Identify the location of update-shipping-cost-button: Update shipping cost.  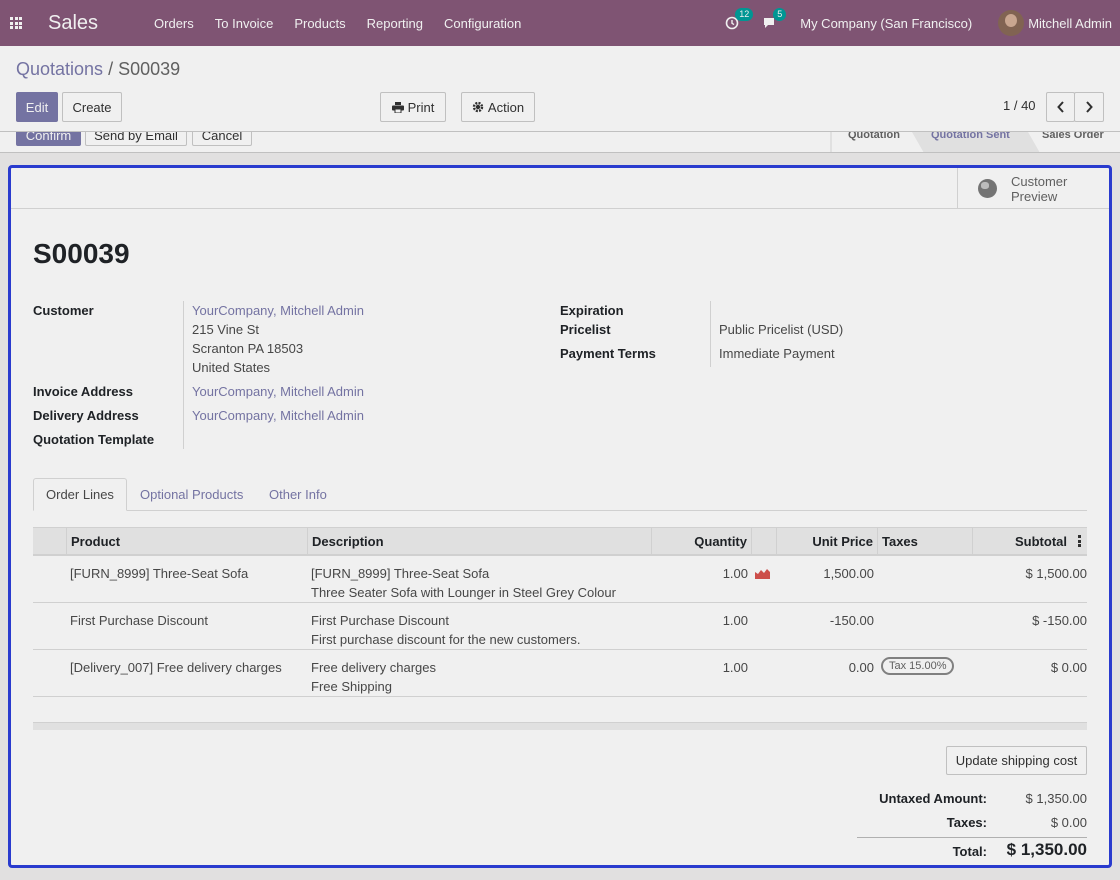
(1016, 760).